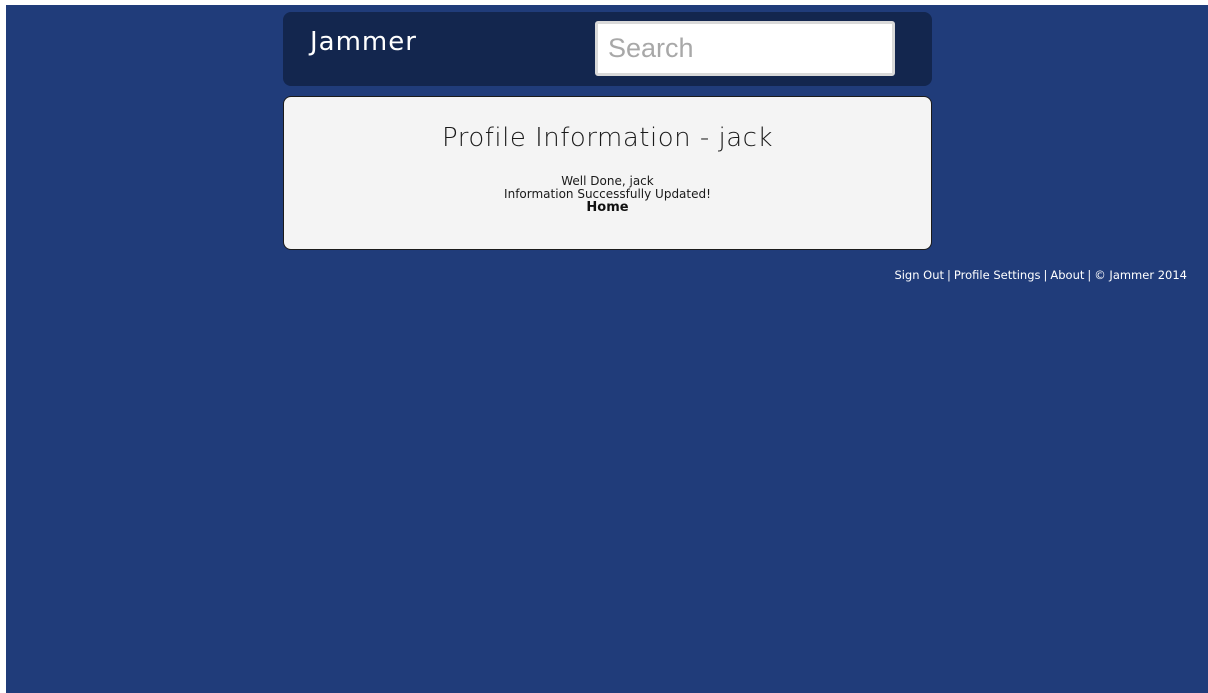 This screenshot has width=1208, height=693. Describe the element at coordinates (1067, 275) in the screenshot. I see `about-link: About` at that location.